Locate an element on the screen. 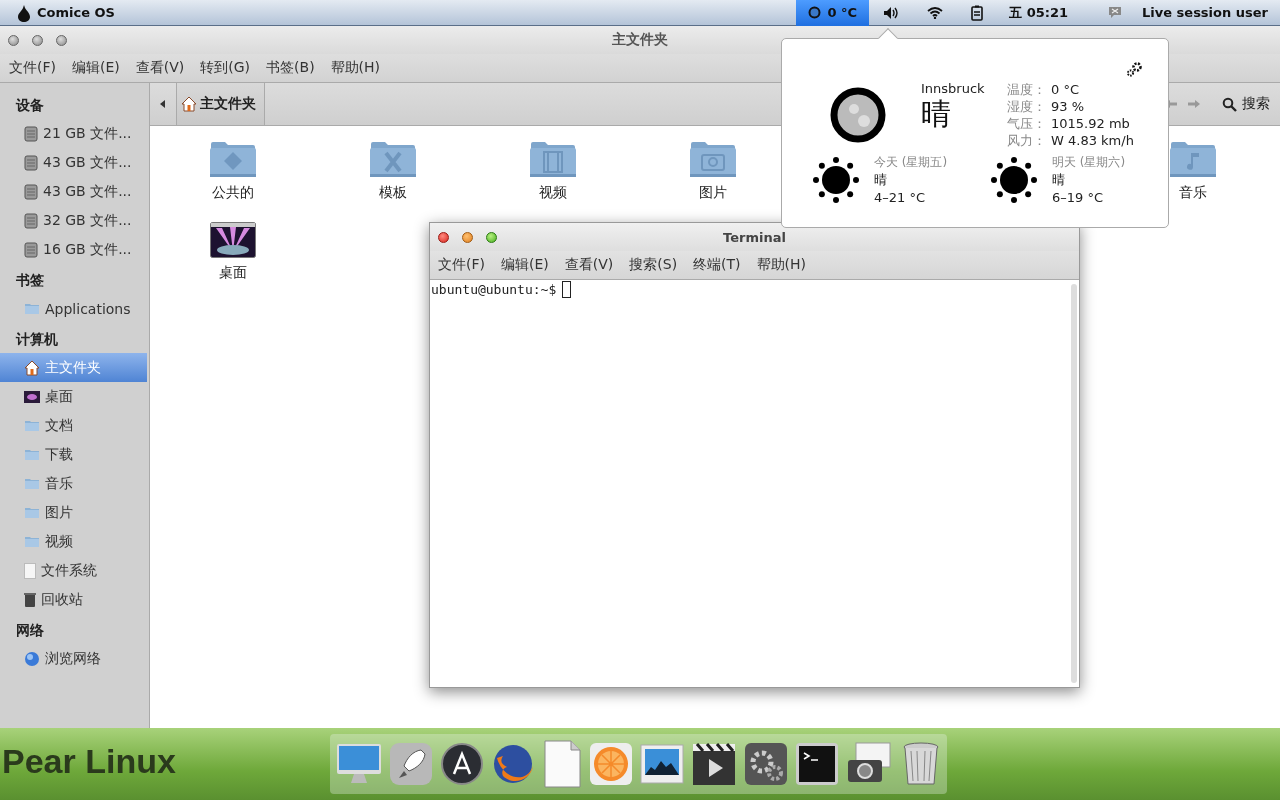 This screenshot has height=800, width=1280. scrollbar is located at coordinates (1074, 483).